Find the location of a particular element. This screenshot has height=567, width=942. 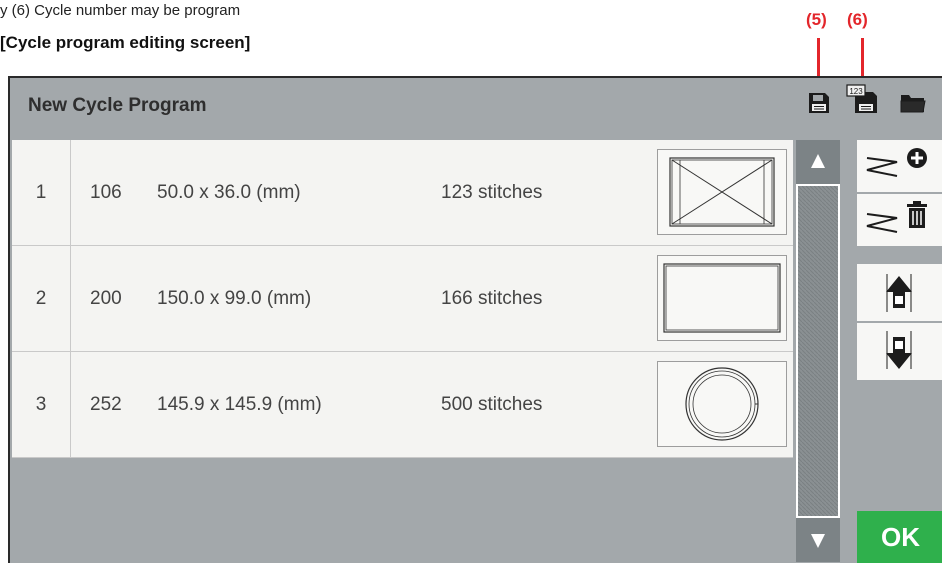

scroll-down-button is located at coordinates (818, 540).